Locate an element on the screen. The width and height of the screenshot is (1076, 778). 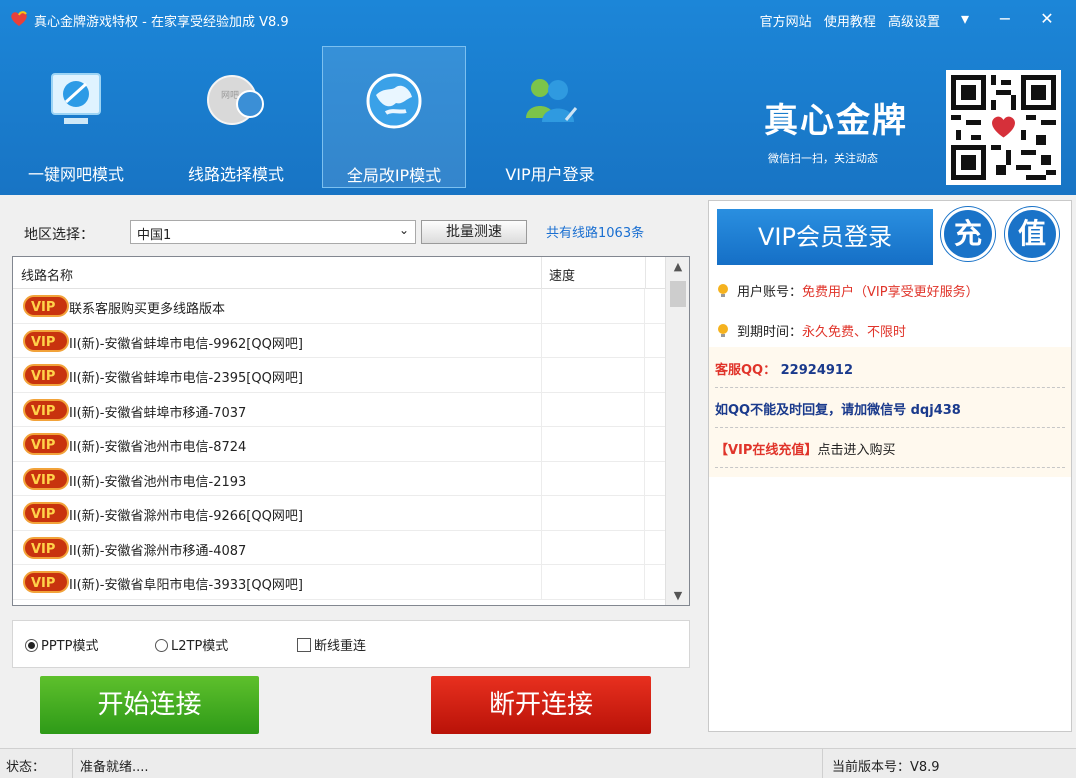
official-site-link: 官方网站 is located at coordinates (786, 22).